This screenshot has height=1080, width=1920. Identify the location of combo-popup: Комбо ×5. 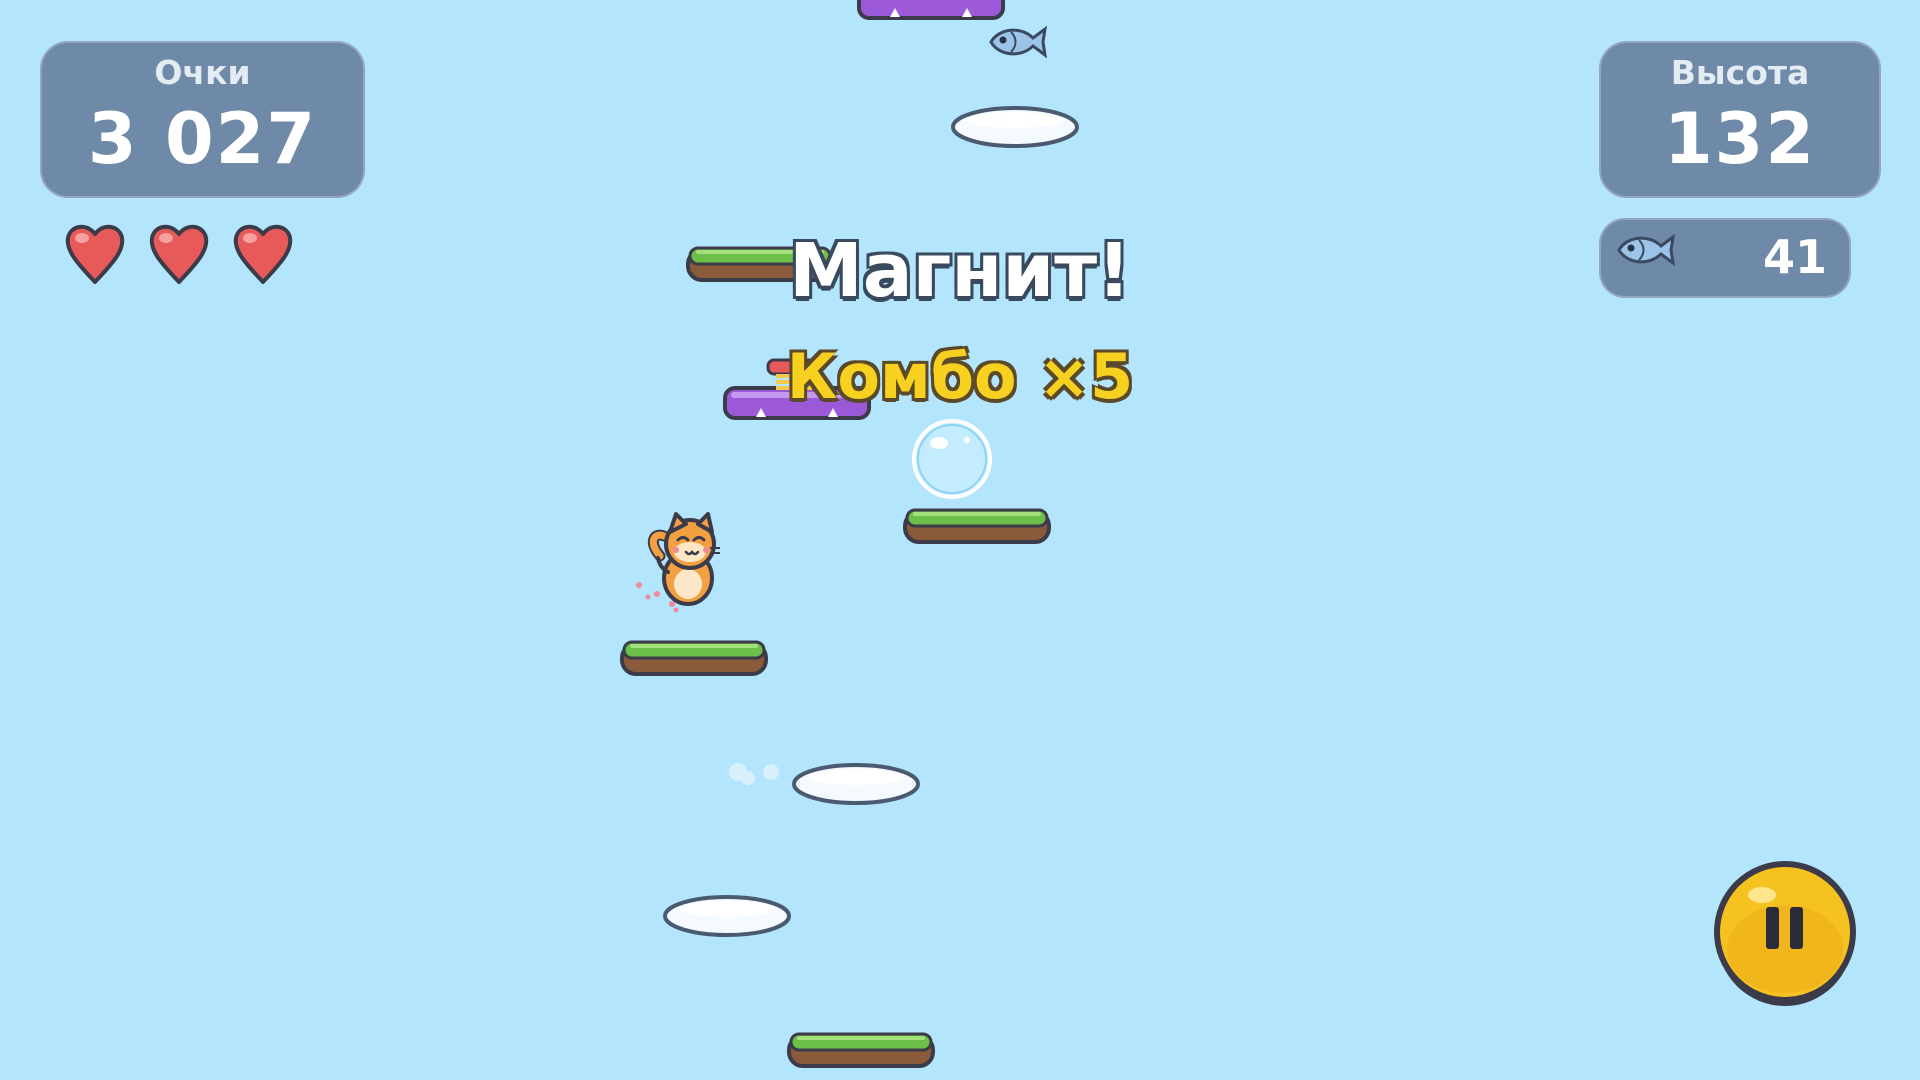
(960, 376).